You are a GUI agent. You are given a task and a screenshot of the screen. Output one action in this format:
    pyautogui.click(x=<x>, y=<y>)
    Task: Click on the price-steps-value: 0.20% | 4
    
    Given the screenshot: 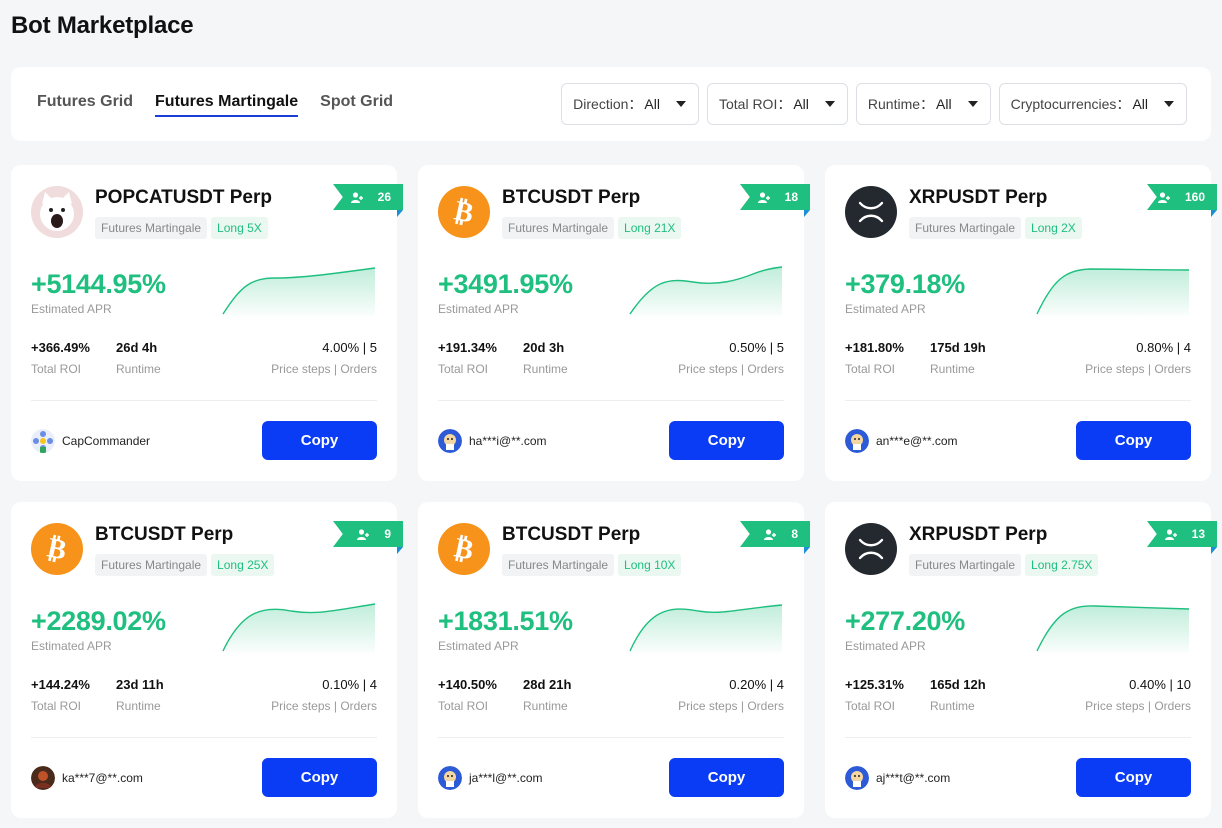 What is the action you would take?
    pyautogui.click(x=756, y=684)
    